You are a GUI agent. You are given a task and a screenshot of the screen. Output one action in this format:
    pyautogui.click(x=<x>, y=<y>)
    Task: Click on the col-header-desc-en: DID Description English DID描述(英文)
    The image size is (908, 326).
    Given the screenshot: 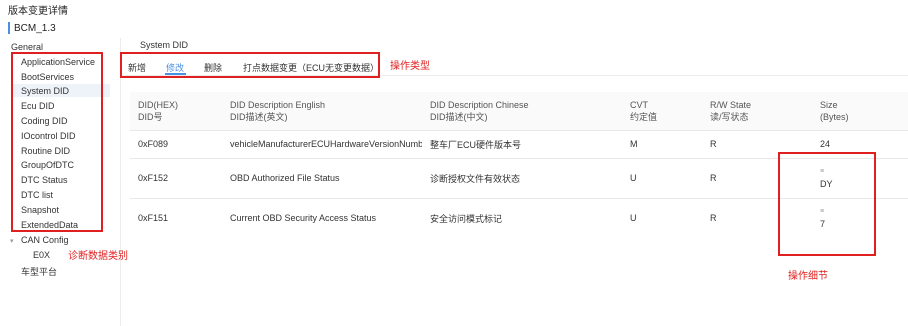 What is the action you would take?
    pyautogui.click(x=322, y=111)
    